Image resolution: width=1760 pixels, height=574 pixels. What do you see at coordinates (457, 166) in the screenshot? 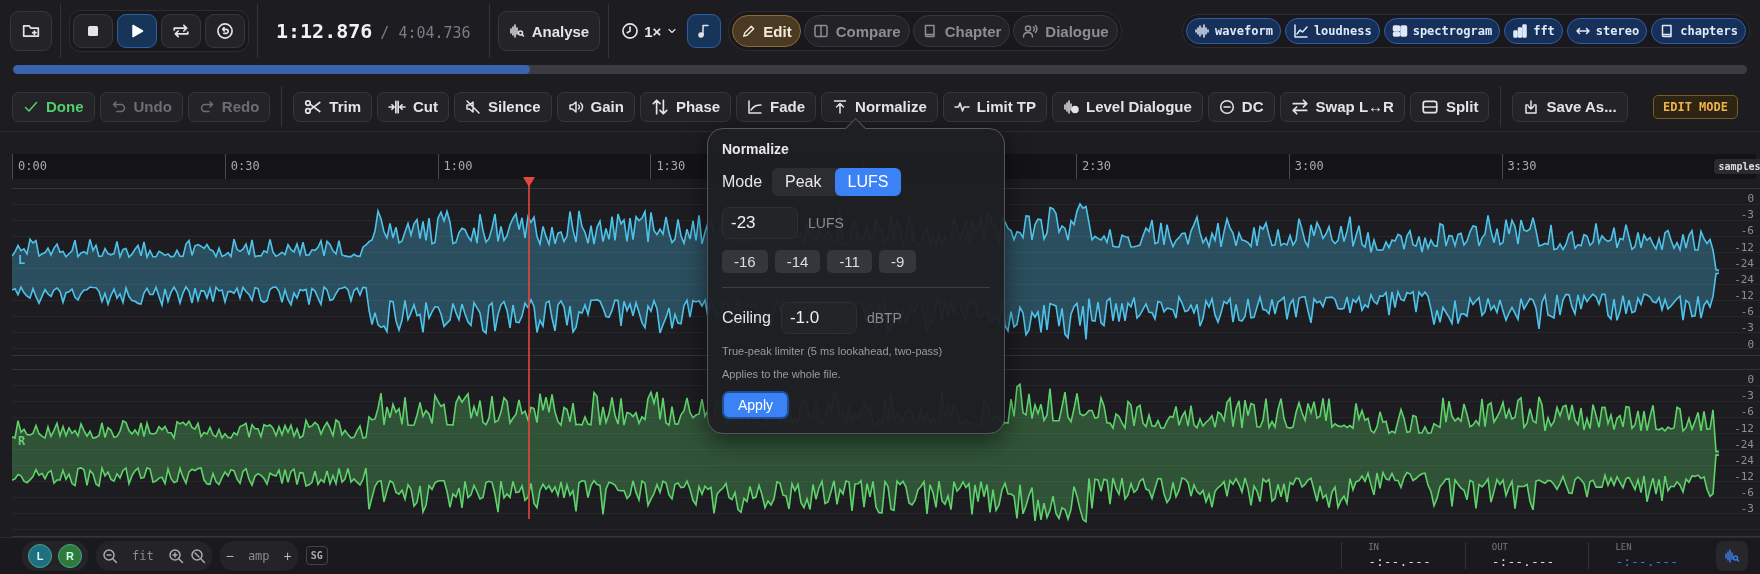
I see `ruler-time-label: 1:00` at bounding box center [457, 166].